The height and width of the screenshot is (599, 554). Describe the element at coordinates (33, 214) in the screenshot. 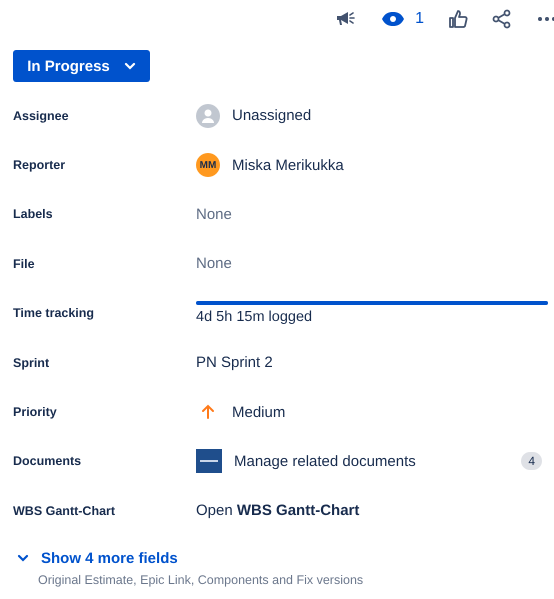

I see `field-label: Labels` at that location.